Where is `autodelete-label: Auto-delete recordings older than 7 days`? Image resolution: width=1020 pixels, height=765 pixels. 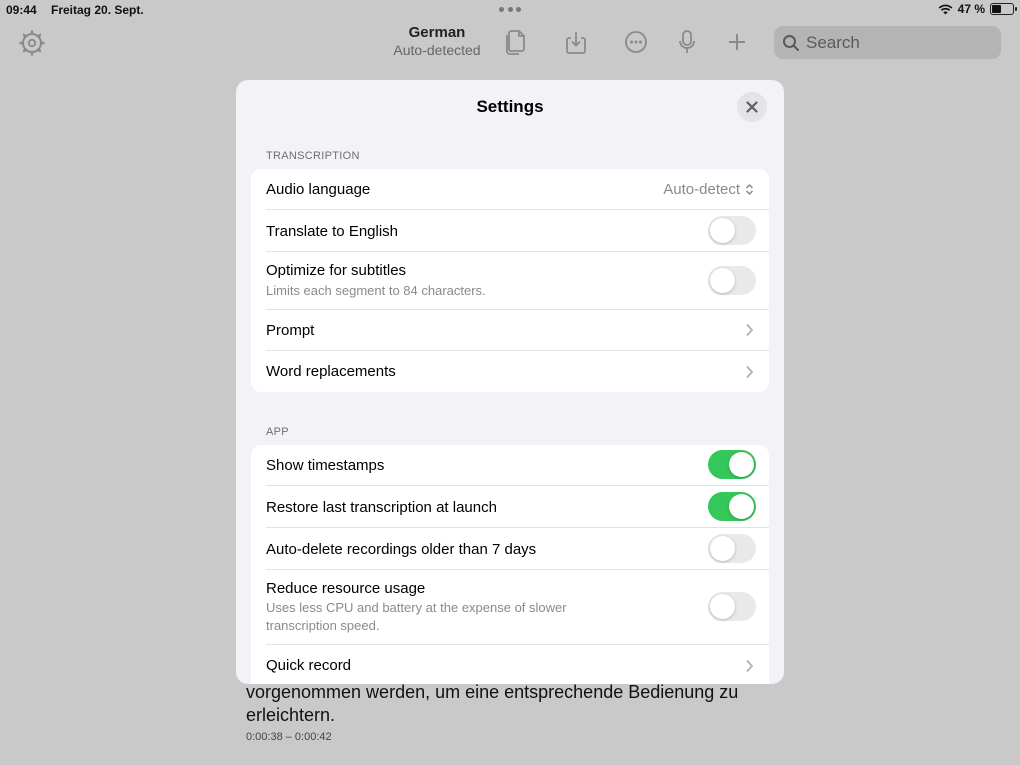 autodelete-label: Auto-delete recordings older than 7 days is located at coordinates (401, 549).